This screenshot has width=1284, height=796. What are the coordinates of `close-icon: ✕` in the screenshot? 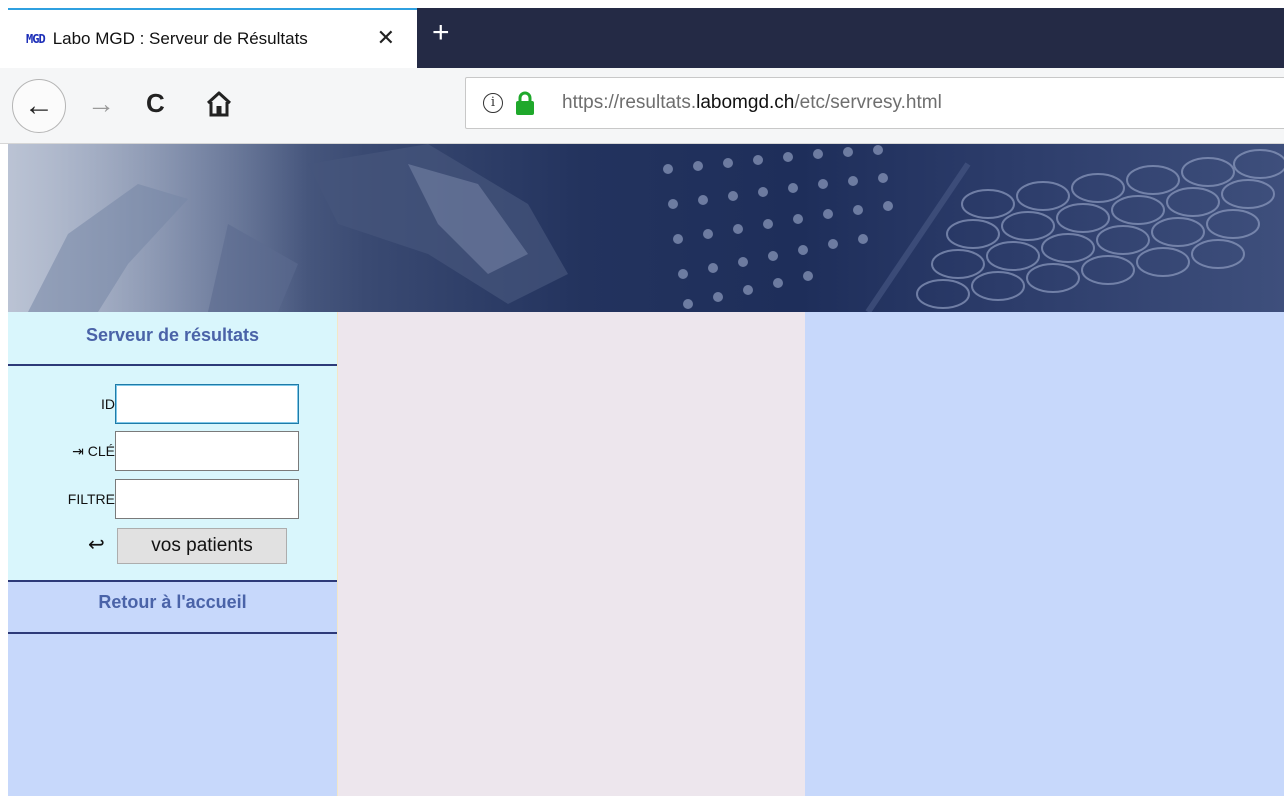 It's located at (386, 38).